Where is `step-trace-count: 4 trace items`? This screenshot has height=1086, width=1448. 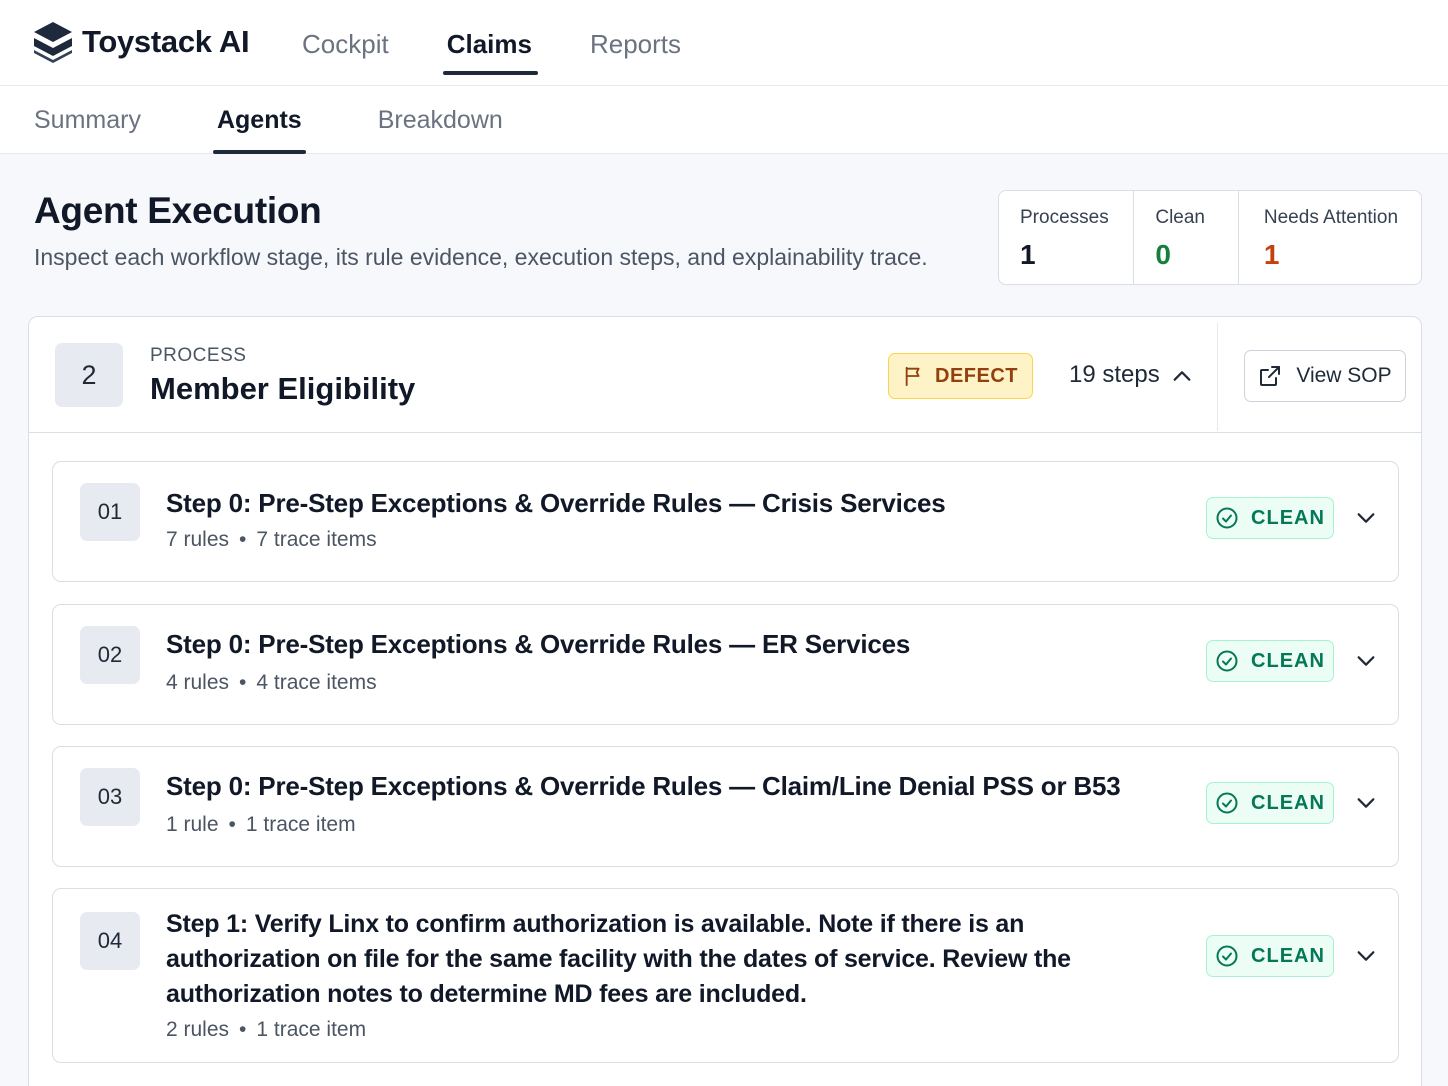
step-trace-count: 4 trace items is located at coordinates (316, 682).